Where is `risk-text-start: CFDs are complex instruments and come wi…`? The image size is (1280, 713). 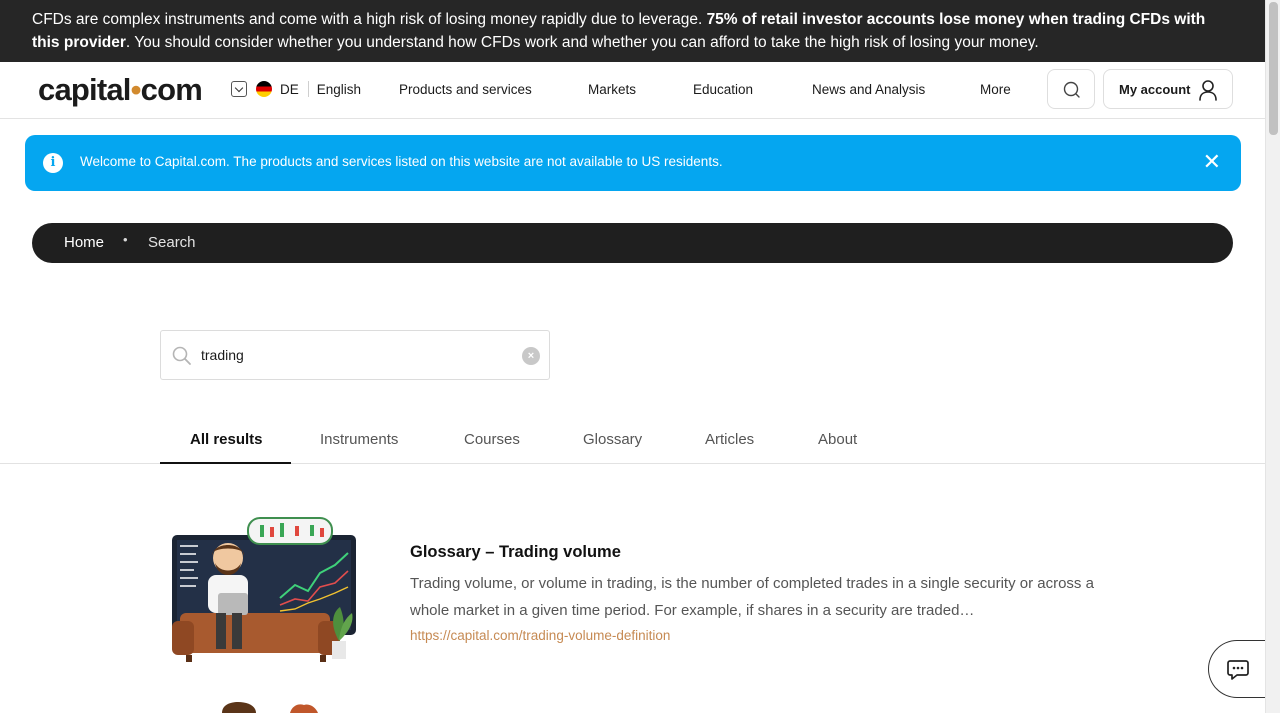 risk-text-start: CFDs are complex instruments and come wi… is located at coordinates (369, 19).